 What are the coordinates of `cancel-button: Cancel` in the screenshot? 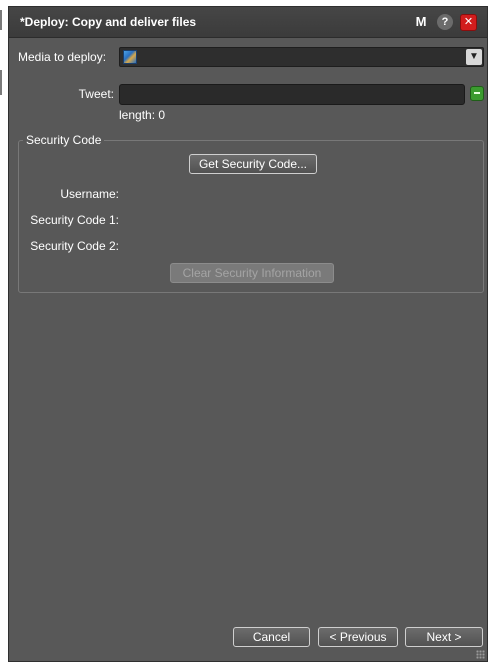 It's located at (271, 637).